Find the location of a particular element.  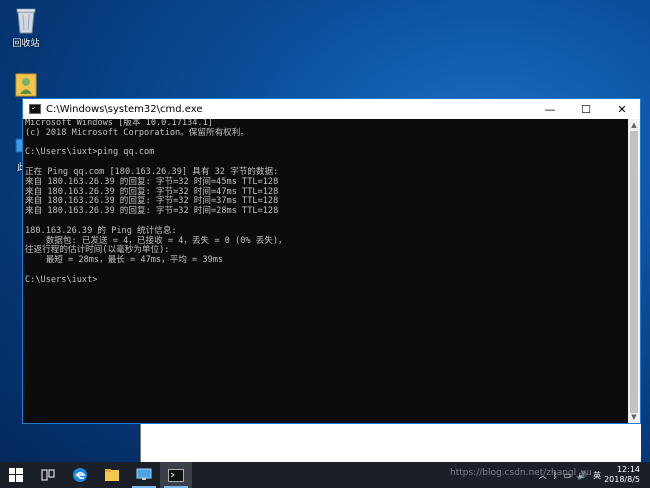

desktop-icon-label: 回收站 is located at coordinates (26, 44).